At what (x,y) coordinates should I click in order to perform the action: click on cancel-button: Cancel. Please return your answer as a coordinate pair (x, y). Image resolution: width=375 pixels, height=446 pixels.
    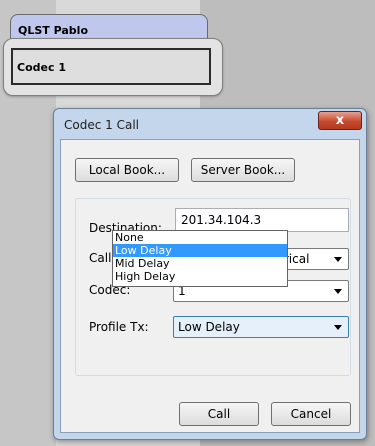
    Looking at the image, I should click on (311, 414).